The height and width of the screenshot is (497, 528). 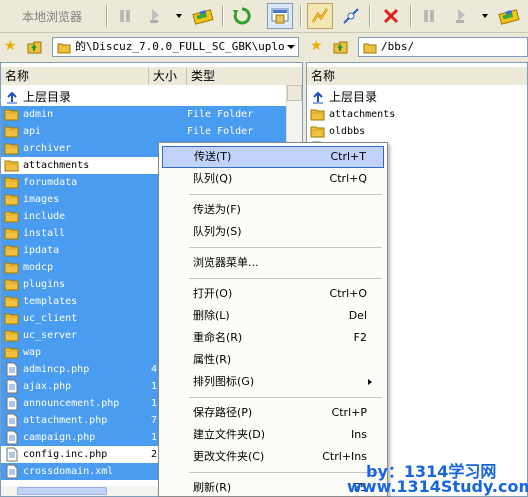 I want to click on column-size: 大小, so click(x=168, y=76).